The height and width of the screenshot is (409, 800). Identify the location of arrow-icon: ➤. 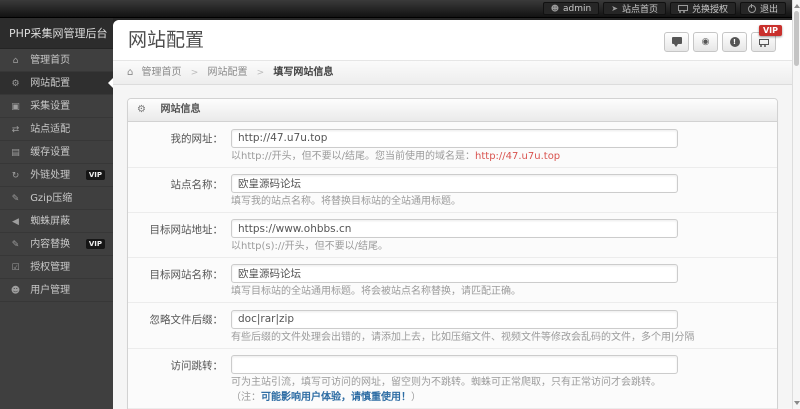
(614, 8).